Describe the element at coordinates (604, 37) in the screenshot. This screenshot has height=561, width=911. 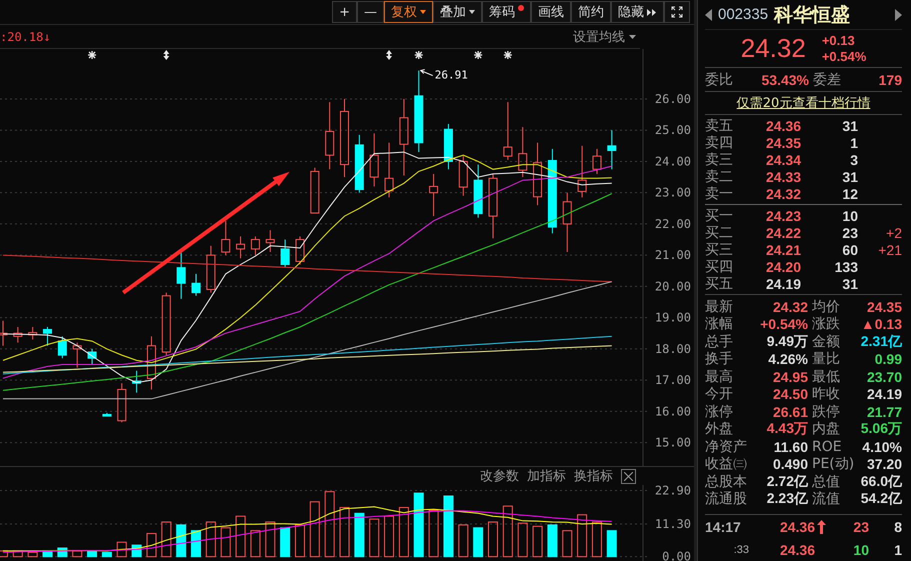
I see `set-moving-average-button: 设置均线` at that location.